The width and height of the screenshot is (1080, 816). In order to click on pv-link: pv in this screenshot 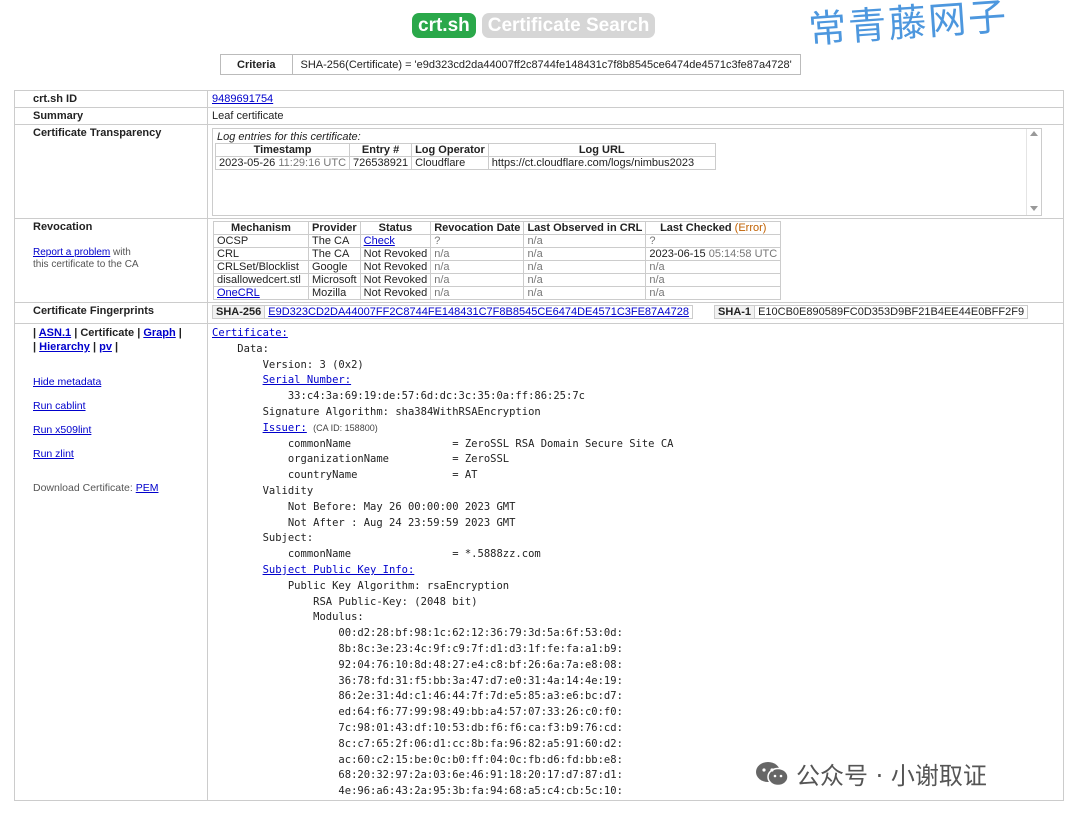, I will do `click(105, 347)`.